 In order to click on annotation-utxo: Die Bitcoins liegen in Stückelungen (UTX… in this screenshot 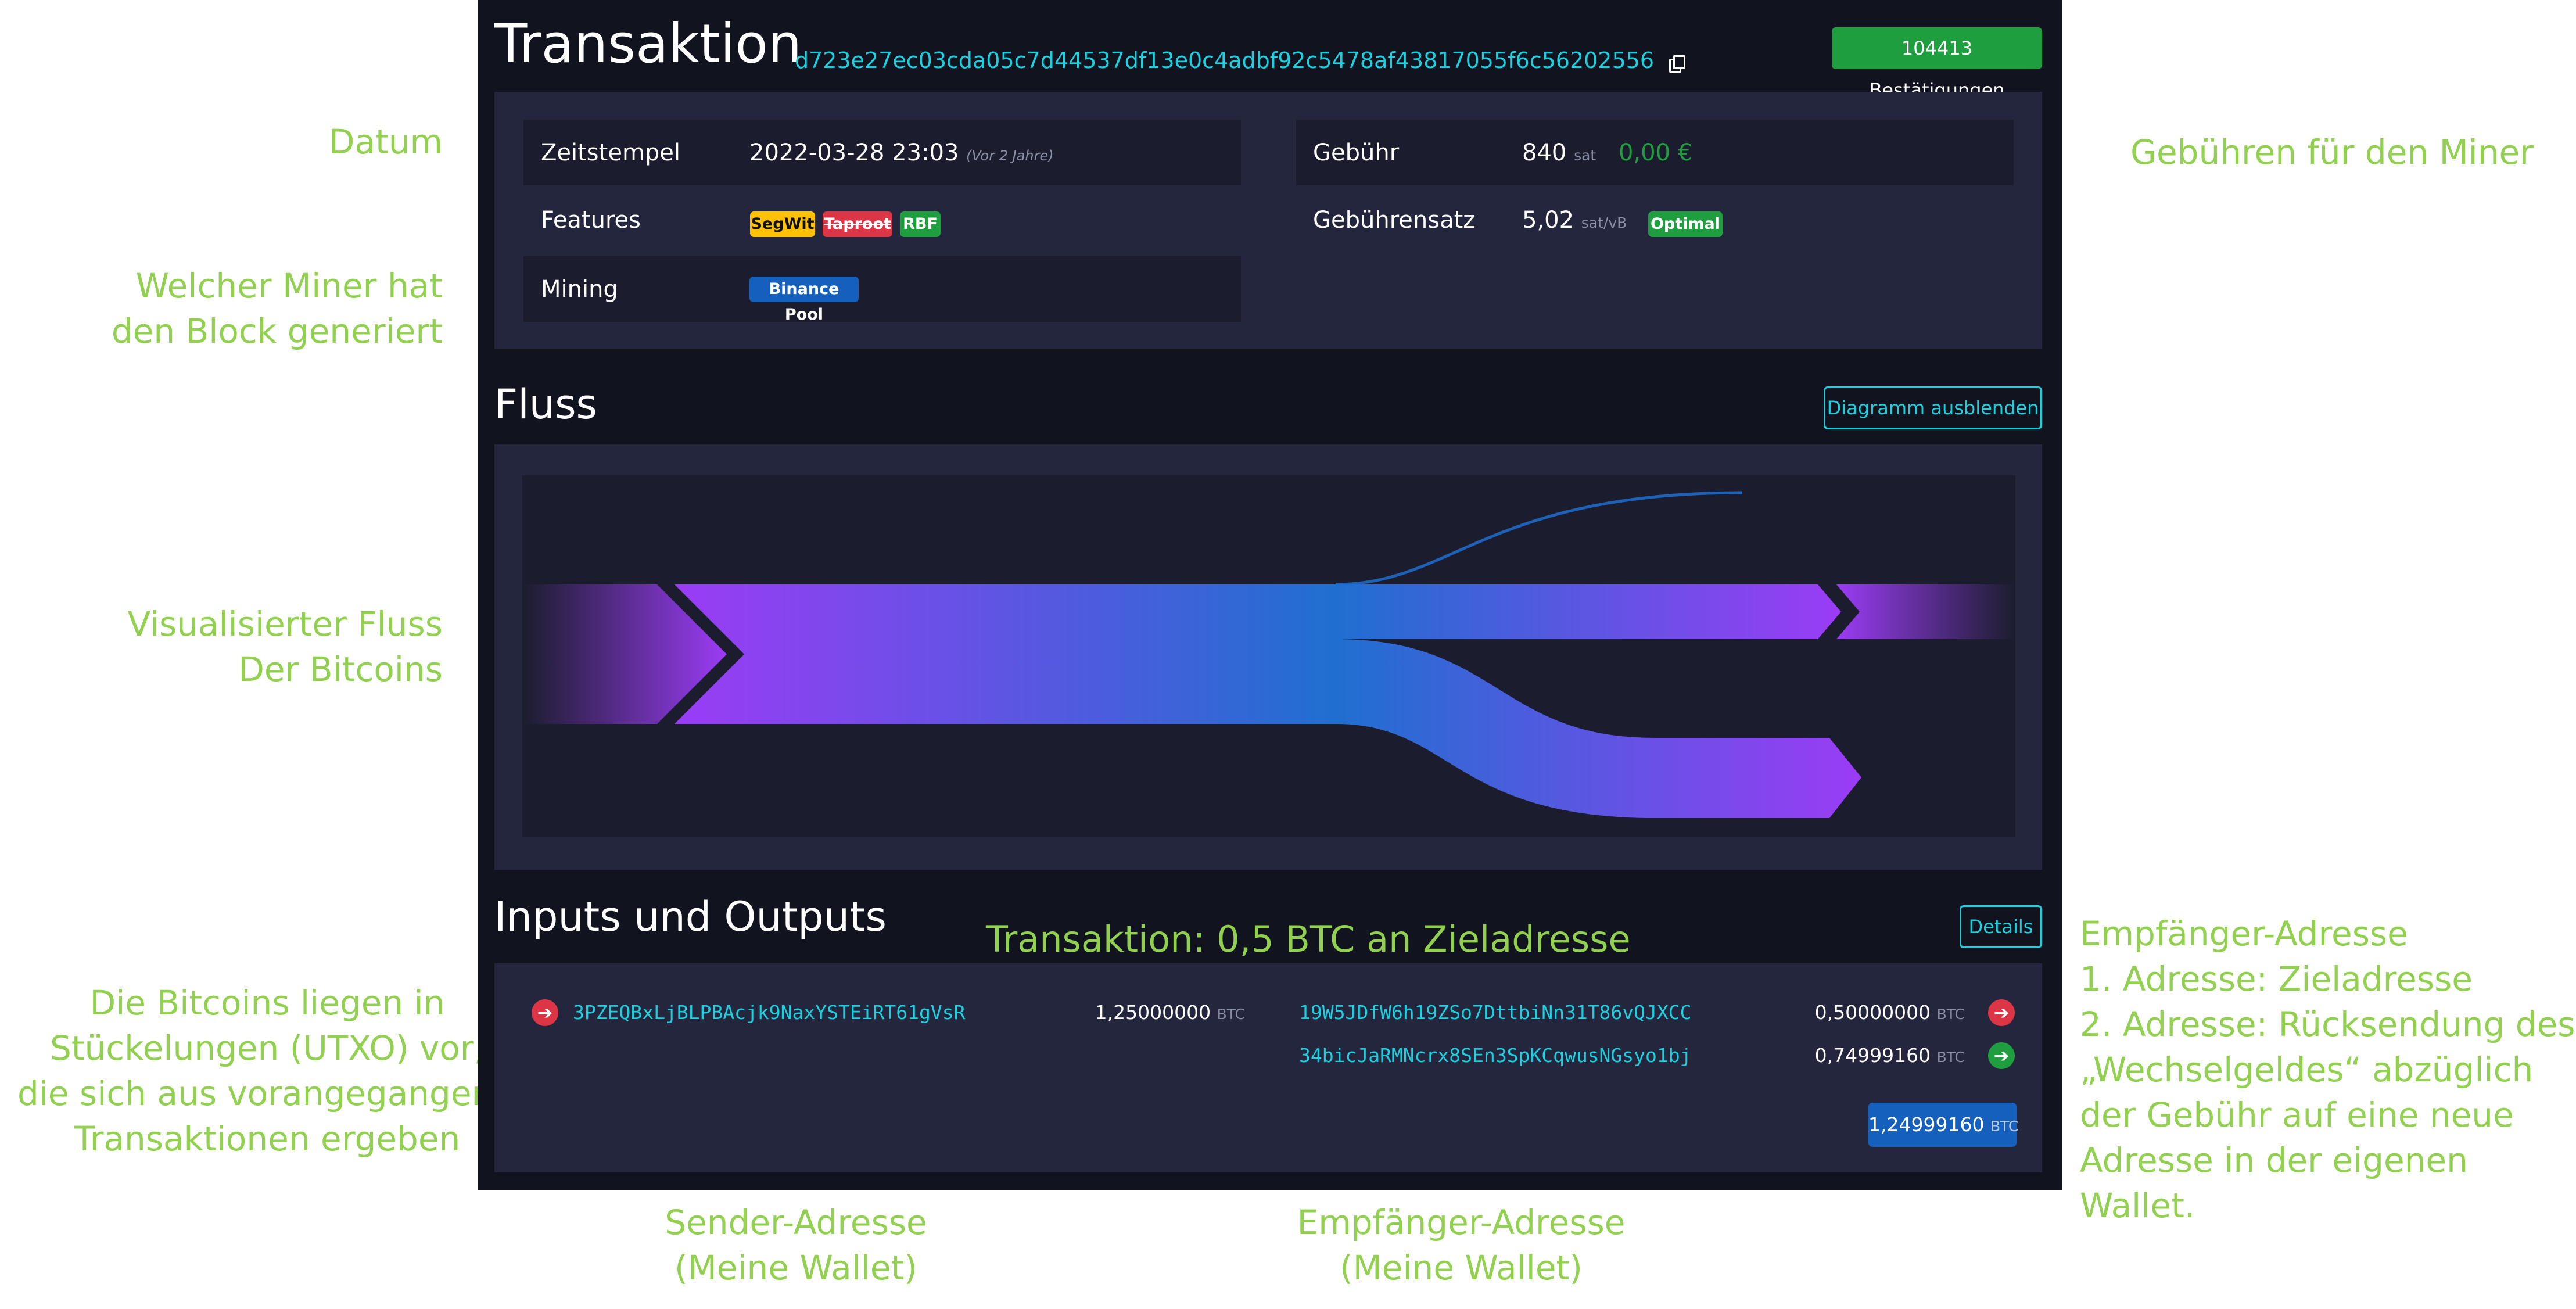, I will do `click(276, 1070)`.